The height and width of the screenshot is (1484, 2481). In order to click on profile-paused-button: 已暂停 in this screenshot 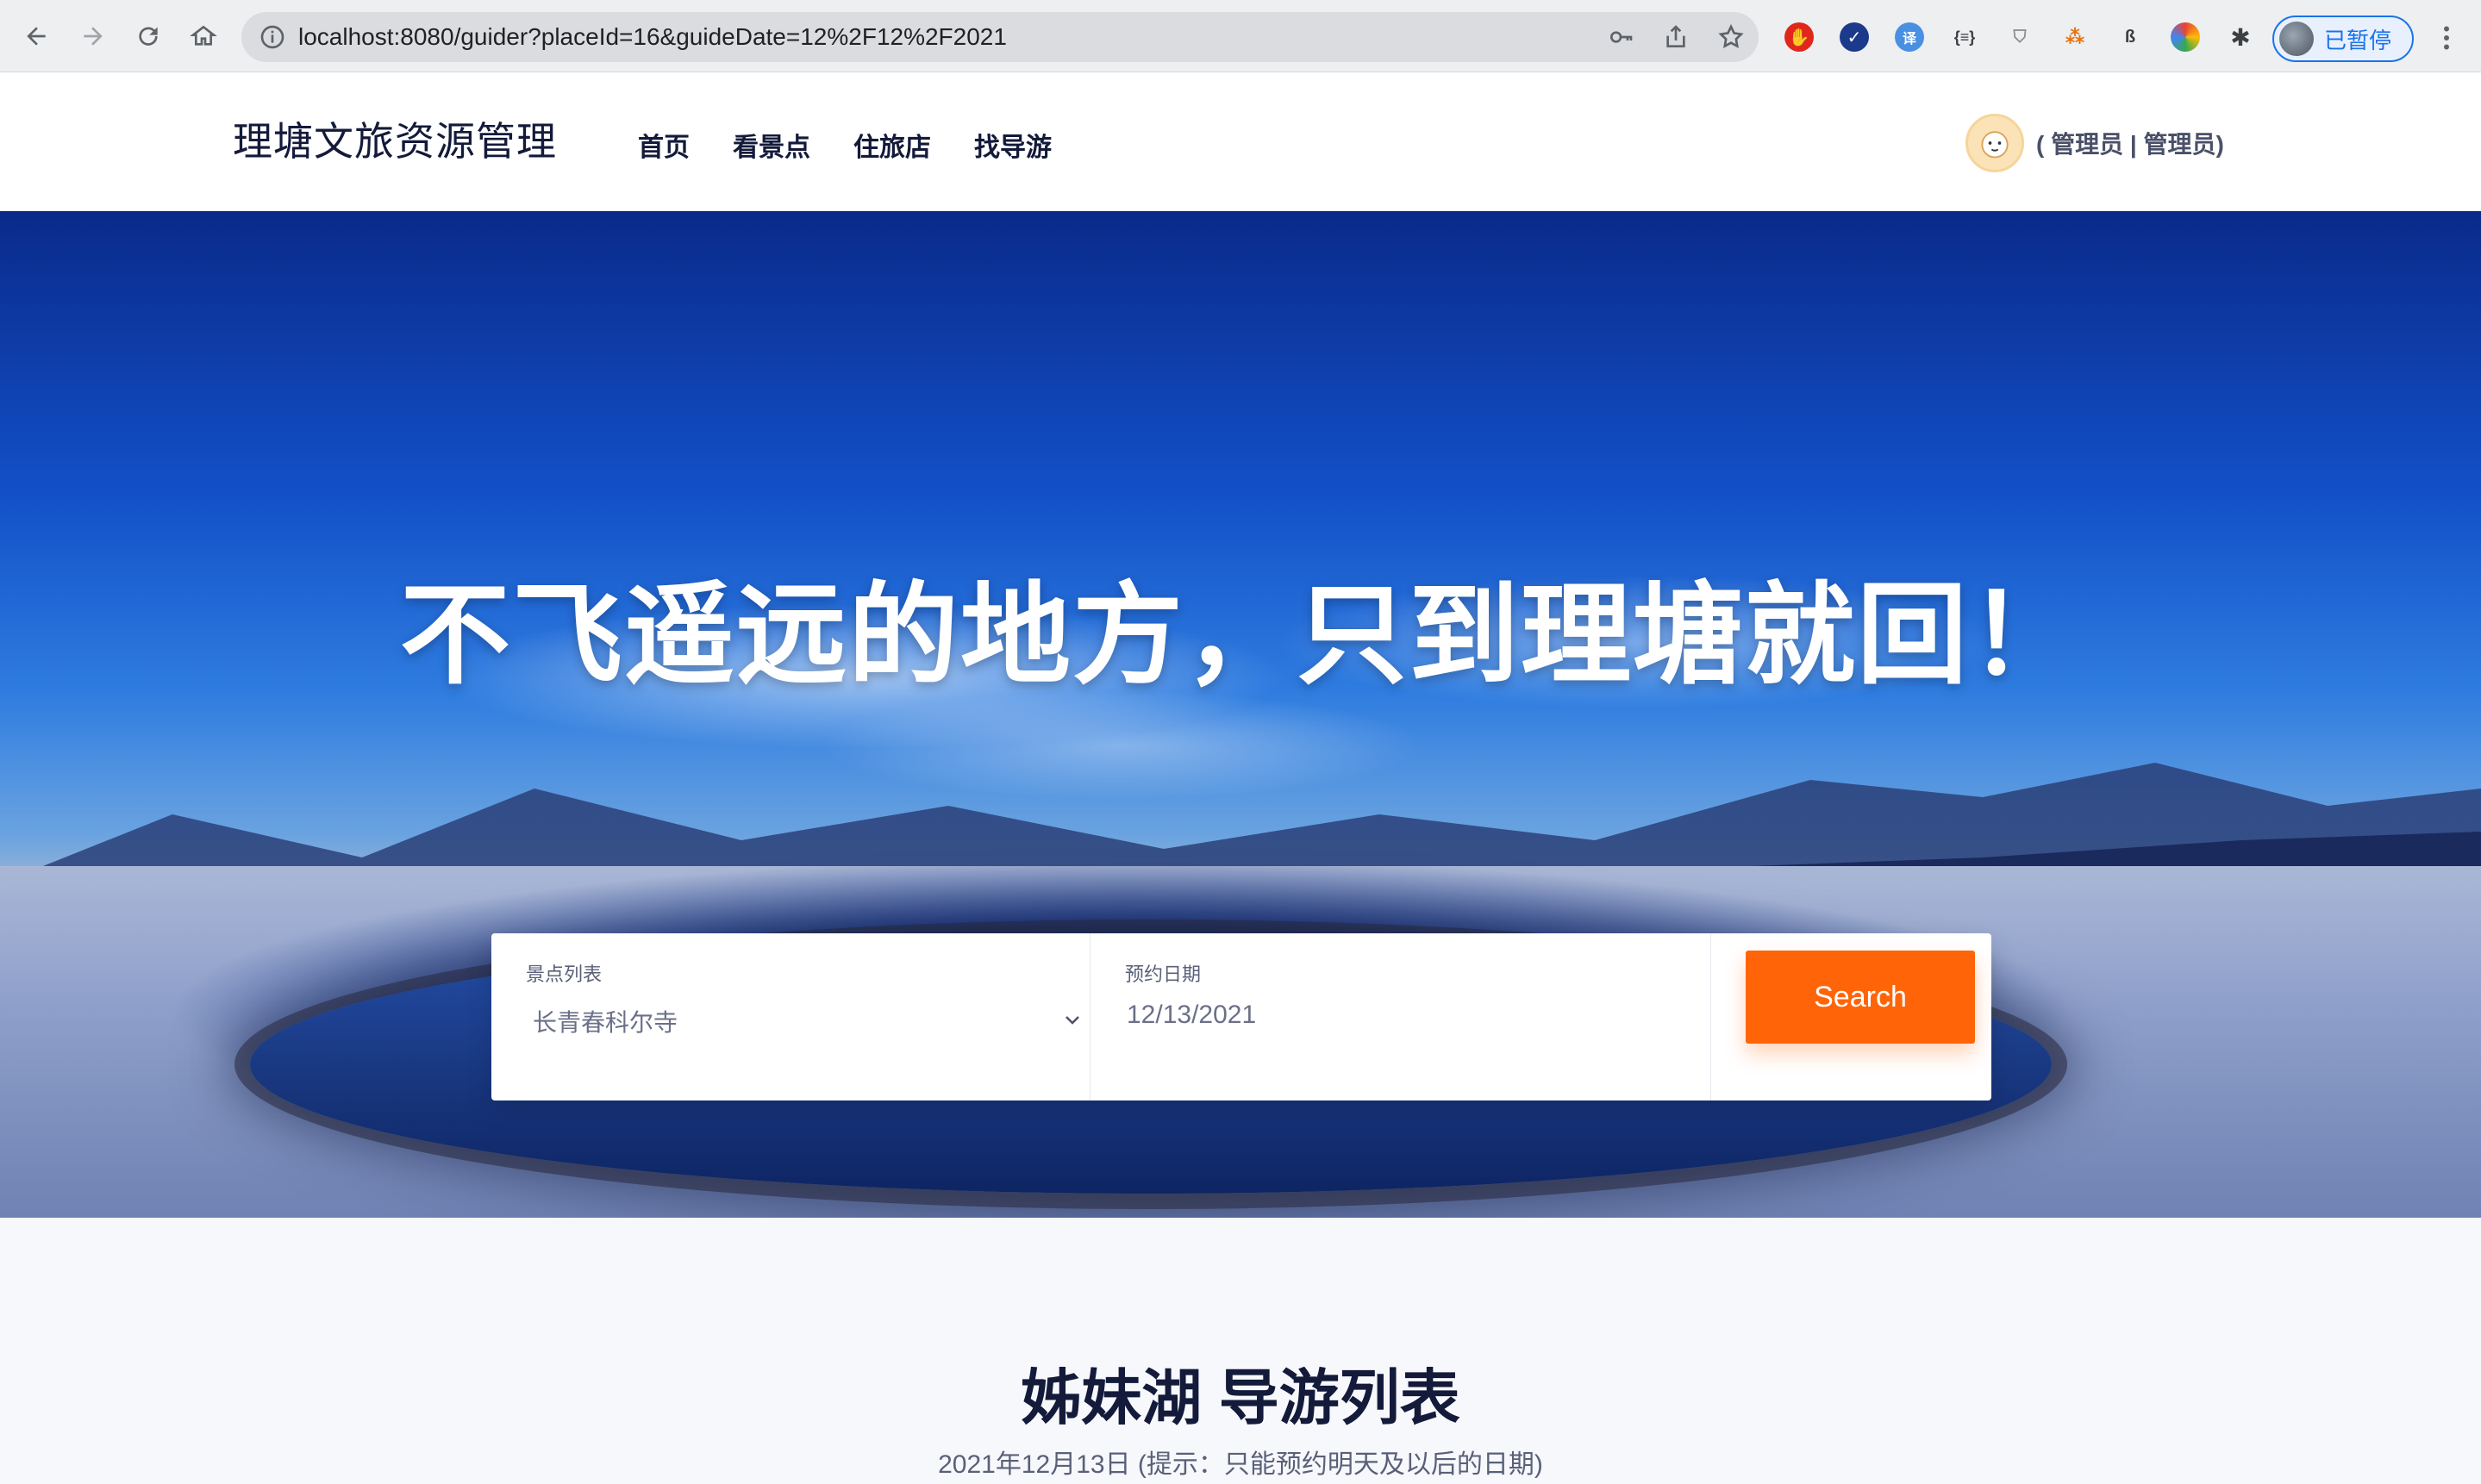, I will do `click(2343, 39)`.